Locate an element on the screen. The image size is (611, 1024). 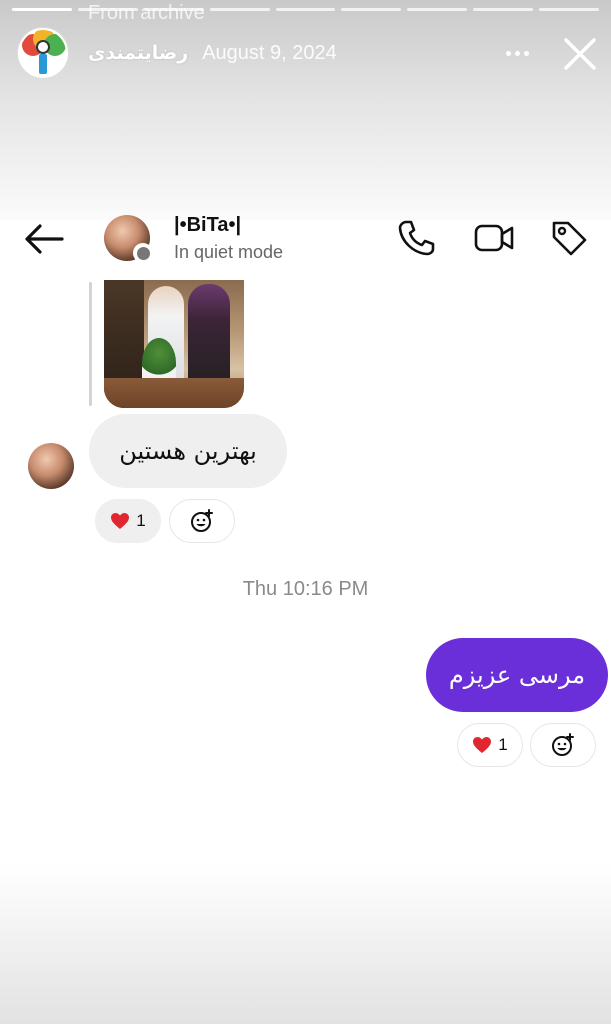
reply-indicator is located at coordinates (90, 344).